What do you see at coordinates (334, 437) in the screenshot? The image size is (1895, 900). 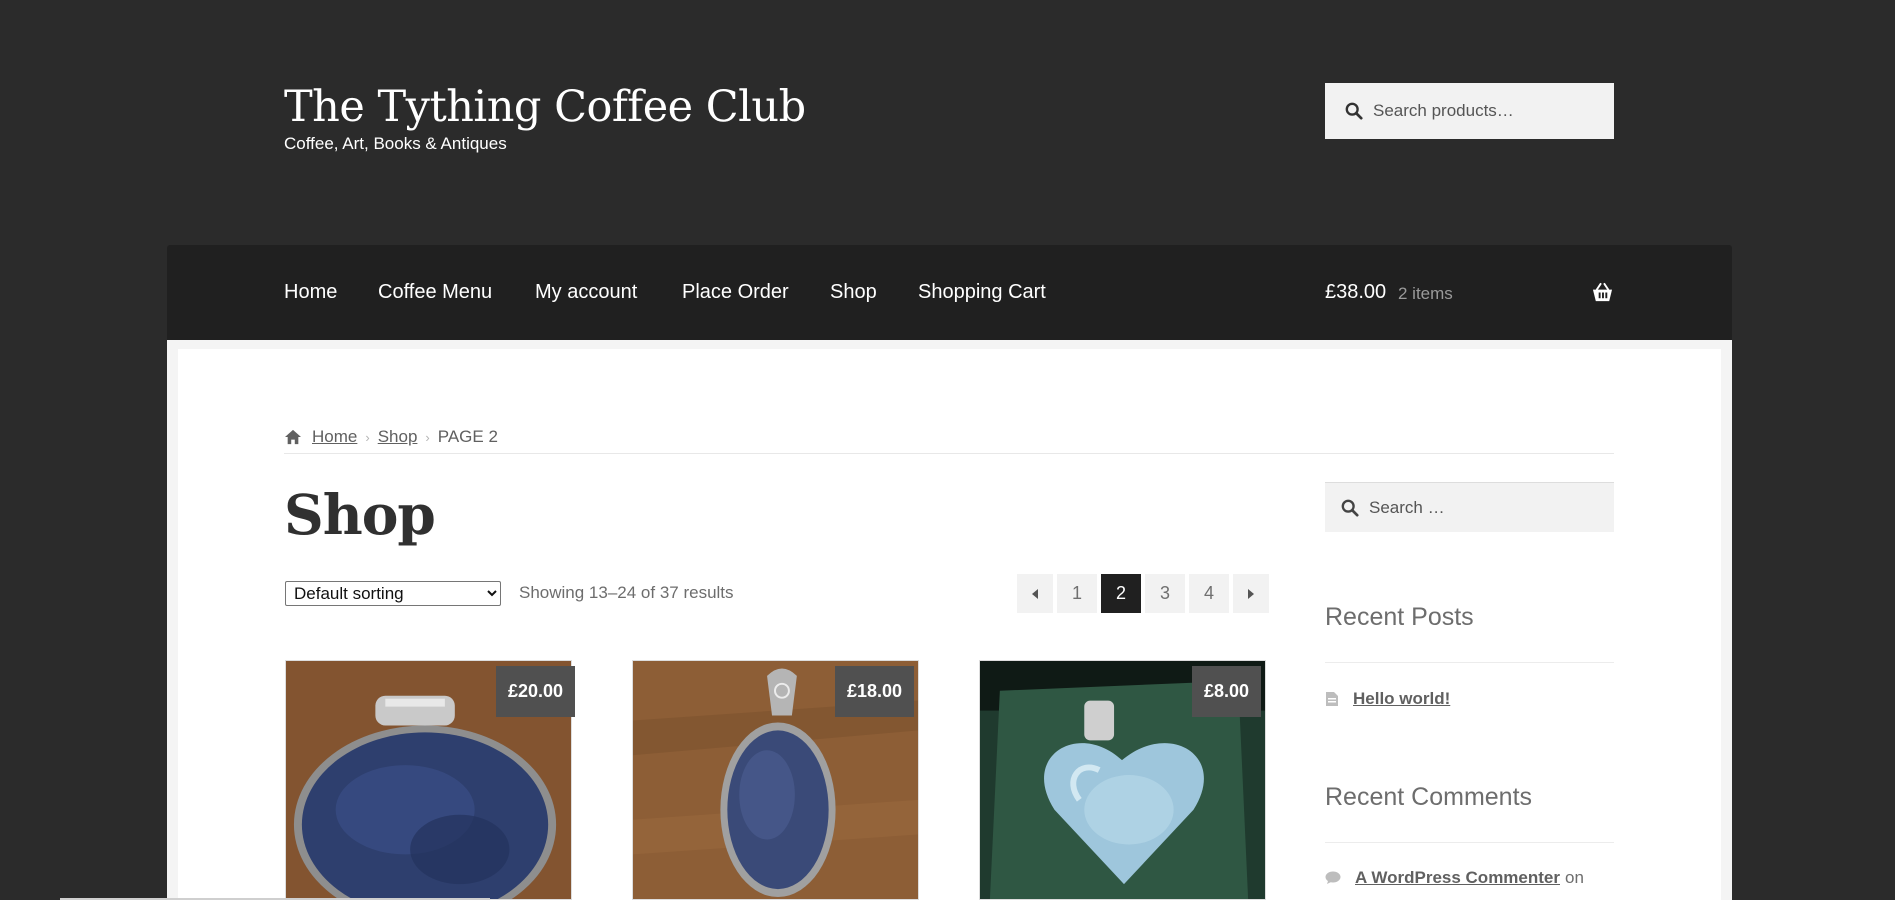 I see `breadcrumb-home-link: Home` at bounding box center [334, 437].